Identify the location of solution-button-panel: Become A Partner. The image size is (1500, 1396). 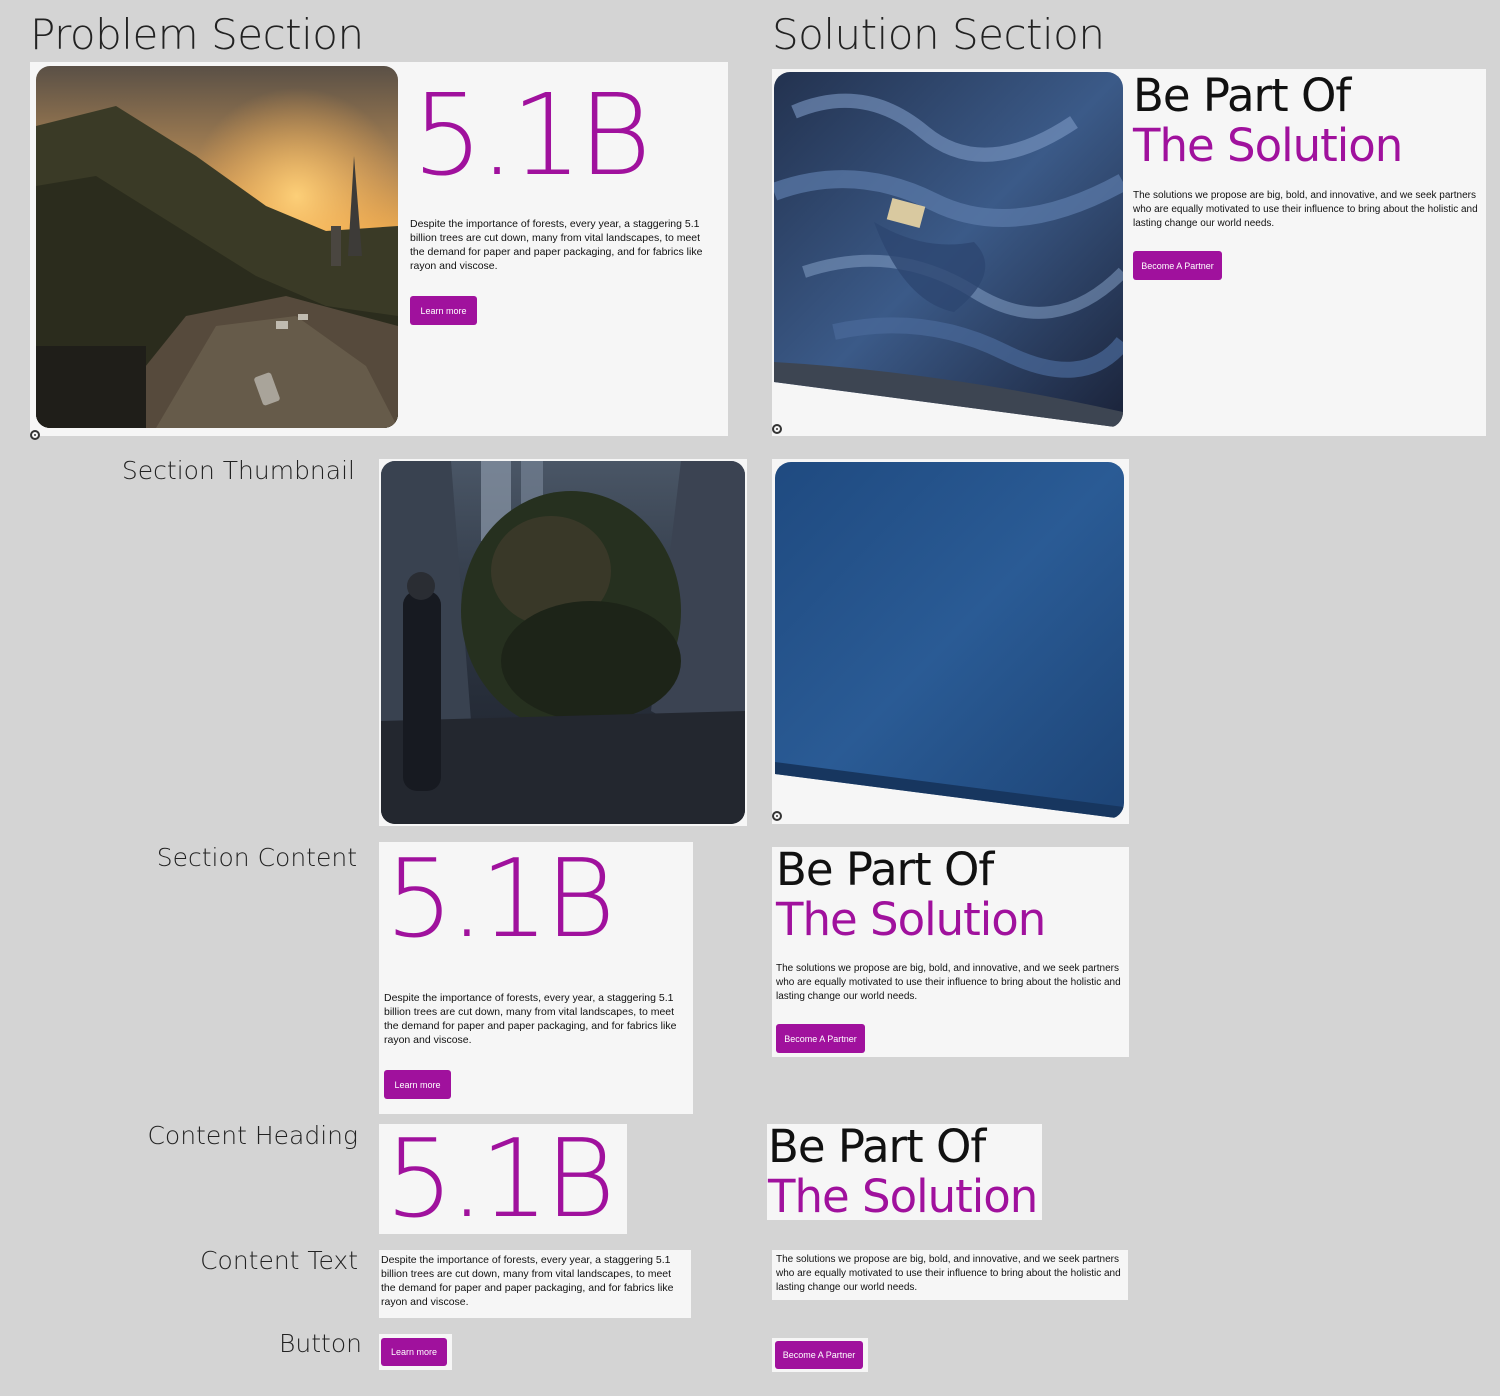
(820, 1355).